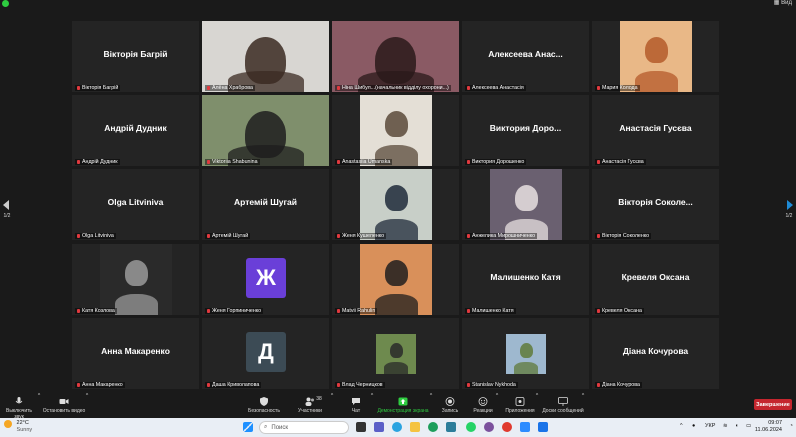  What do you see at coordinates (135, 56) in the screenshot?
I see `participant-tile: Вікторія Багрій Вікторія Багрій` at bounding box center [135, 56].